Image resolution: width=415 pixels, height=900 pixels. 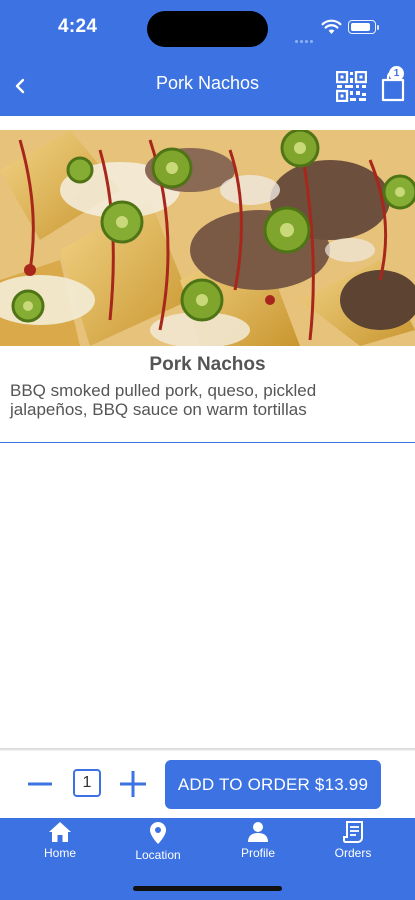 I want to click on app-header: Pork Nachos, so click(x=207, y=86).